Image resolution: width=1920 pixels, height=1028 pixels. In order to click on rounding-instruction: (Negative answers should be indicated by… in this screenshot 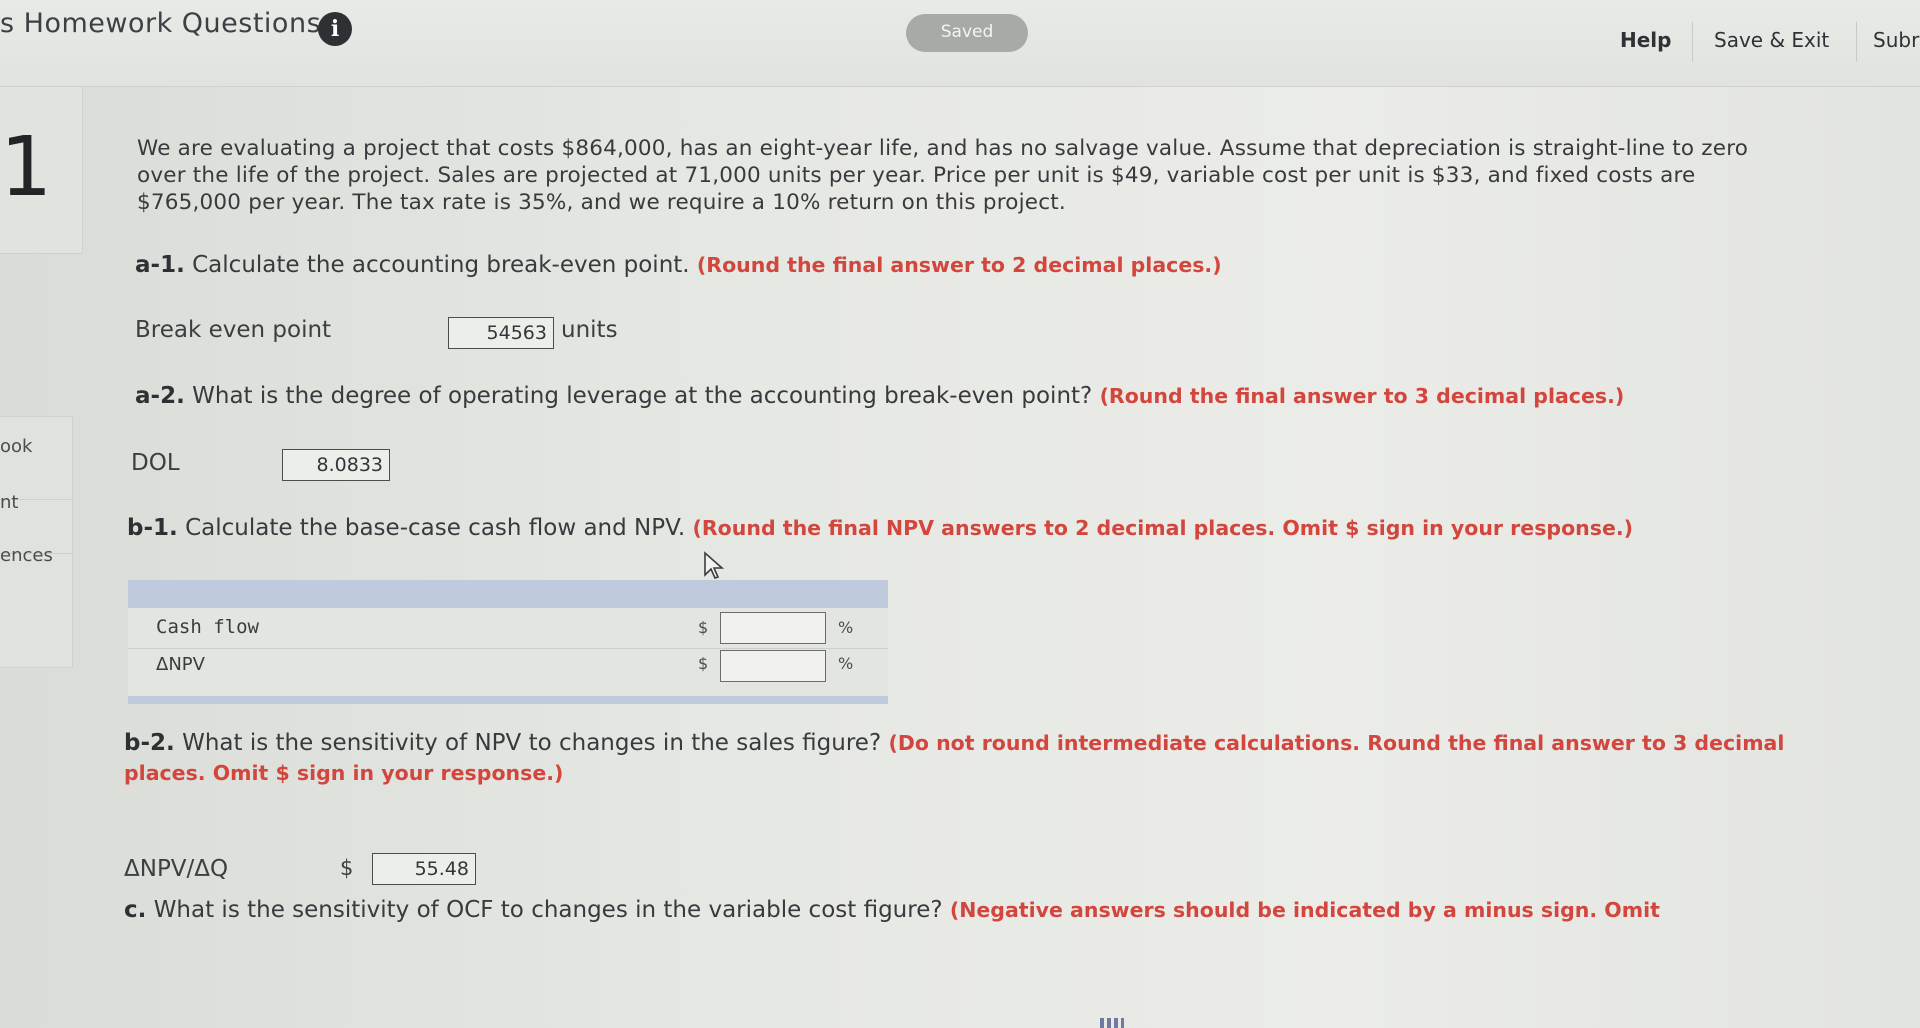, I will do `click(1304, 910)`.